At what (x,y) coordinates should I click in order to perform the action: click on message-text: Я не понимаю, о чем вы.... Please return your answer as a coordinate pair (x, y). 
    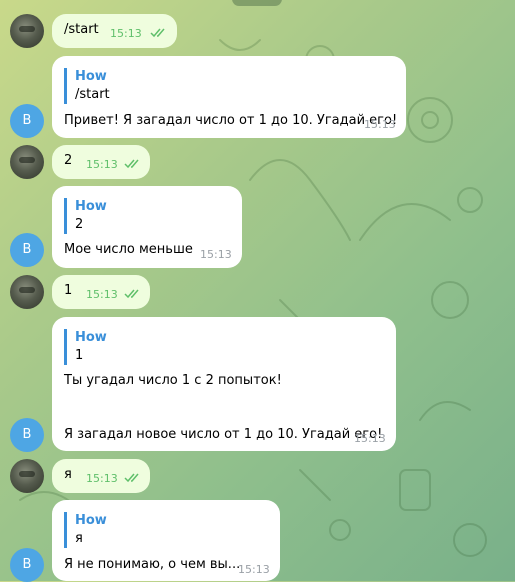
    Looking at the image, I should click on (152, 564).